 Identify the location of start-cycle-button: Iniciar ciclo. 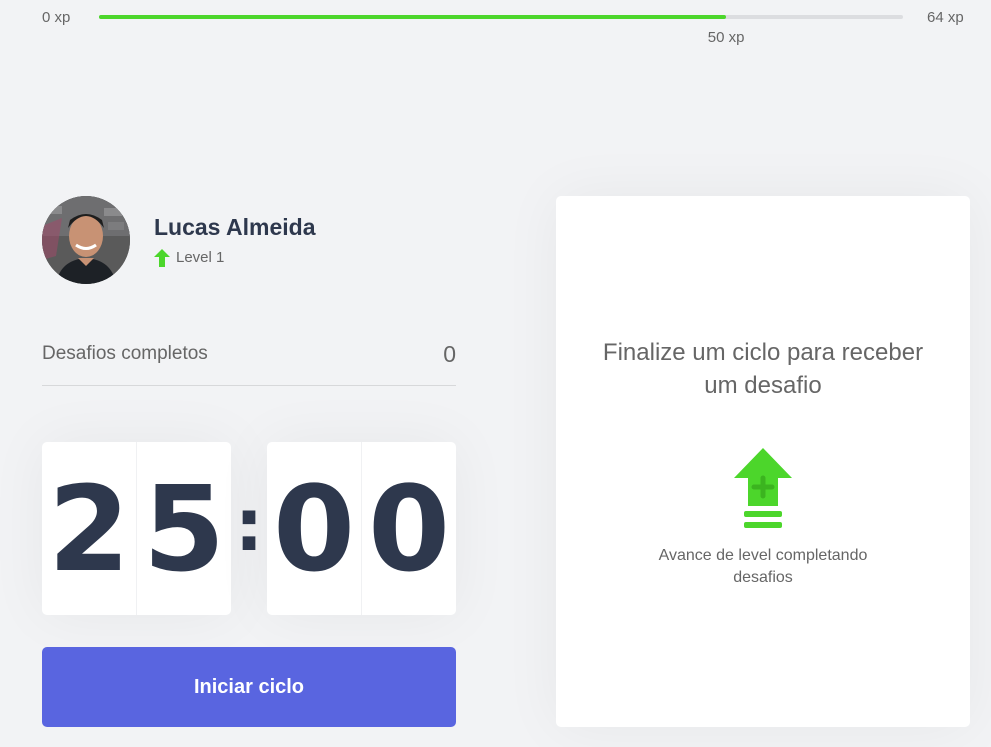
(249, 687).